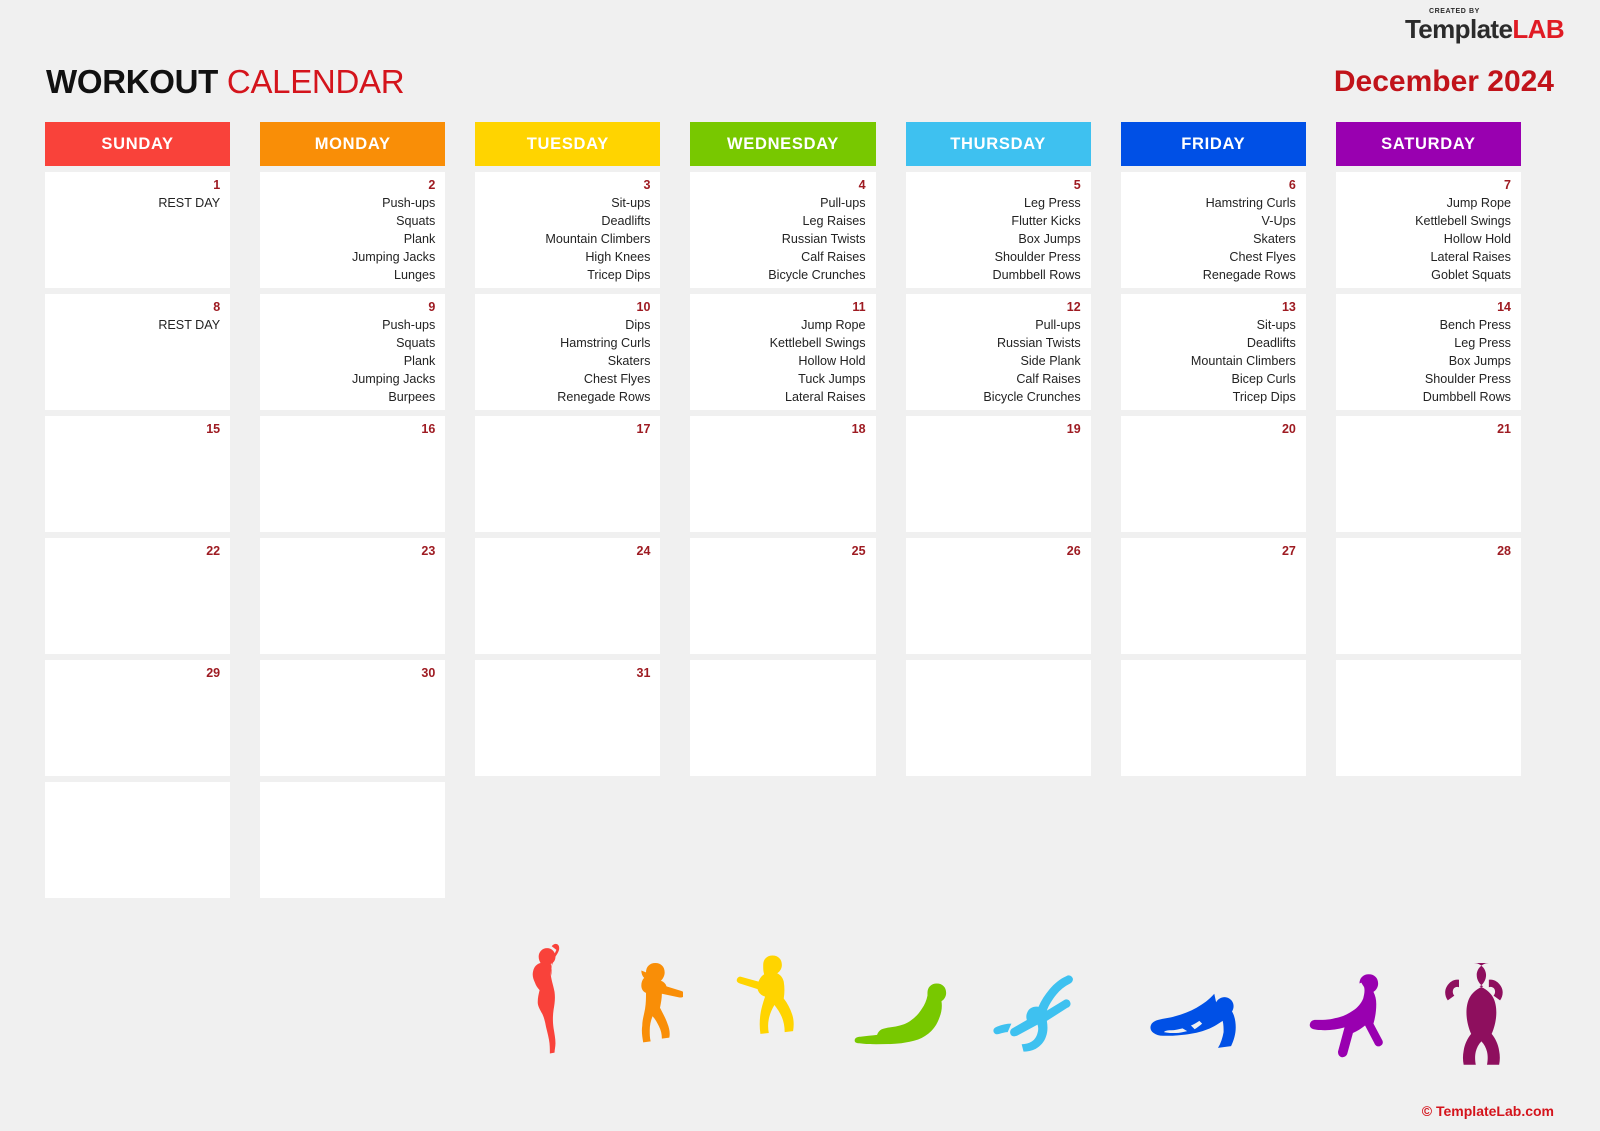  I want to click on exercise-item: Renegade Rows, so click(1249, 275).